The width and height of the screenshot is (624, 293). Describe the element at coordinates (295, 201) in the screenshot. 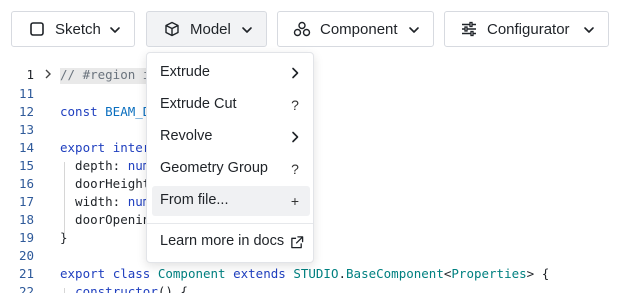

I see `plus-icon: +` at that location.